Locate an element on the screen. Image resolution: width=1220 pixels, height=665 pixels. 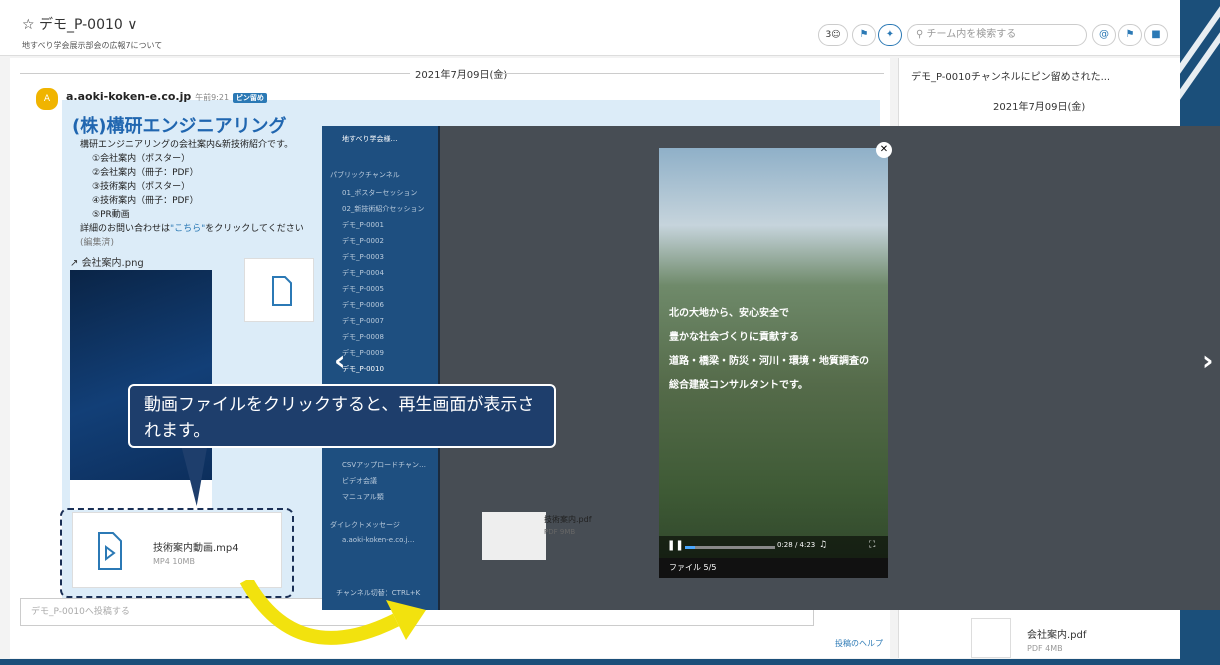
pdf-attachment-tile is located at coordinates (279, 290).